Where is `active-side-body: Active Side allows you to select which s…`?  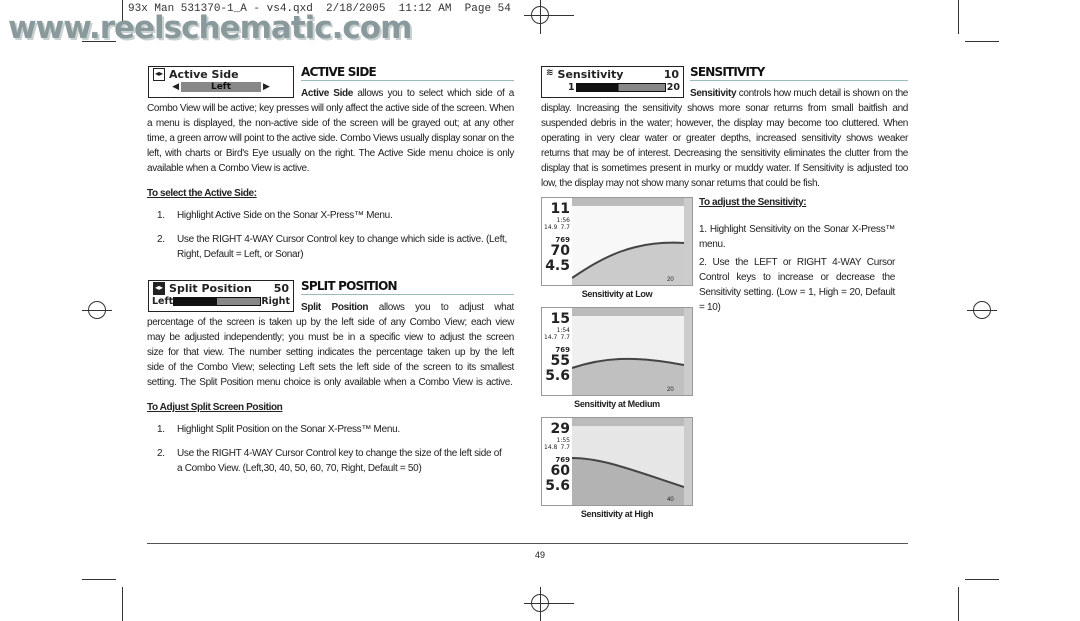 active-side-body: Active Side allows you to select which s… is located at coordinates (330, 131).